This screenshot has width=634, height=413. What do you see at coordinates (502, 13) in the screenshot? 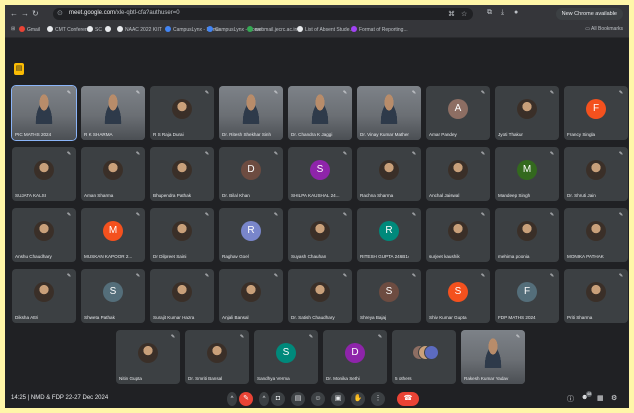
I see `download-icon: ⤓` at bounding box center [502, 13].